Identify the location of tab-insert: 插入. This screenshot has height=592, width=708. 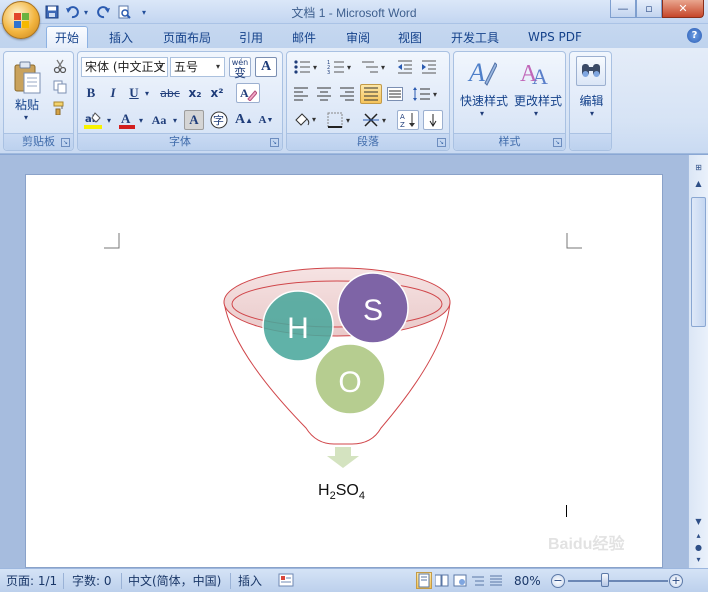
(121, 37).